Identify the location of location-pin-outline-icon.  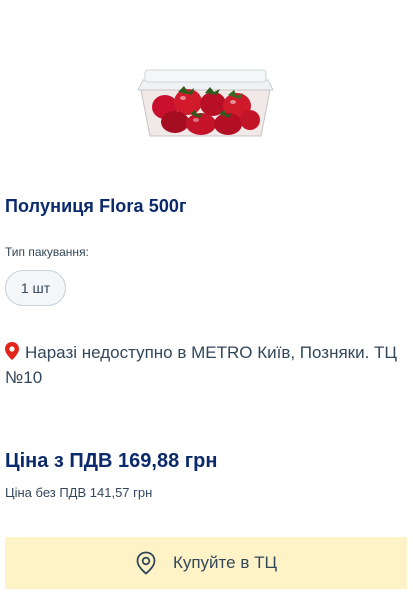
(146, 563).